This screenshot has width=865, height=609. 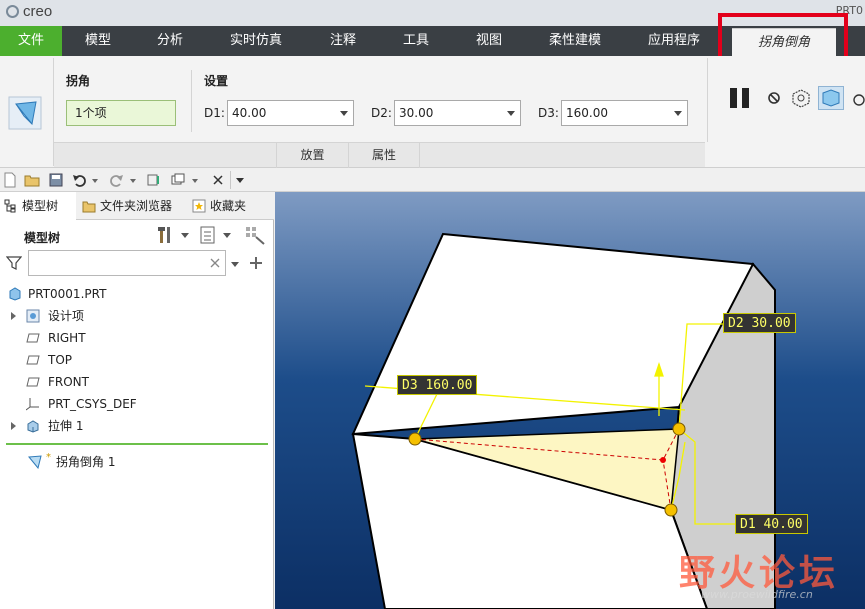 I want to click on clear-icon, so click(x=215, y=263).